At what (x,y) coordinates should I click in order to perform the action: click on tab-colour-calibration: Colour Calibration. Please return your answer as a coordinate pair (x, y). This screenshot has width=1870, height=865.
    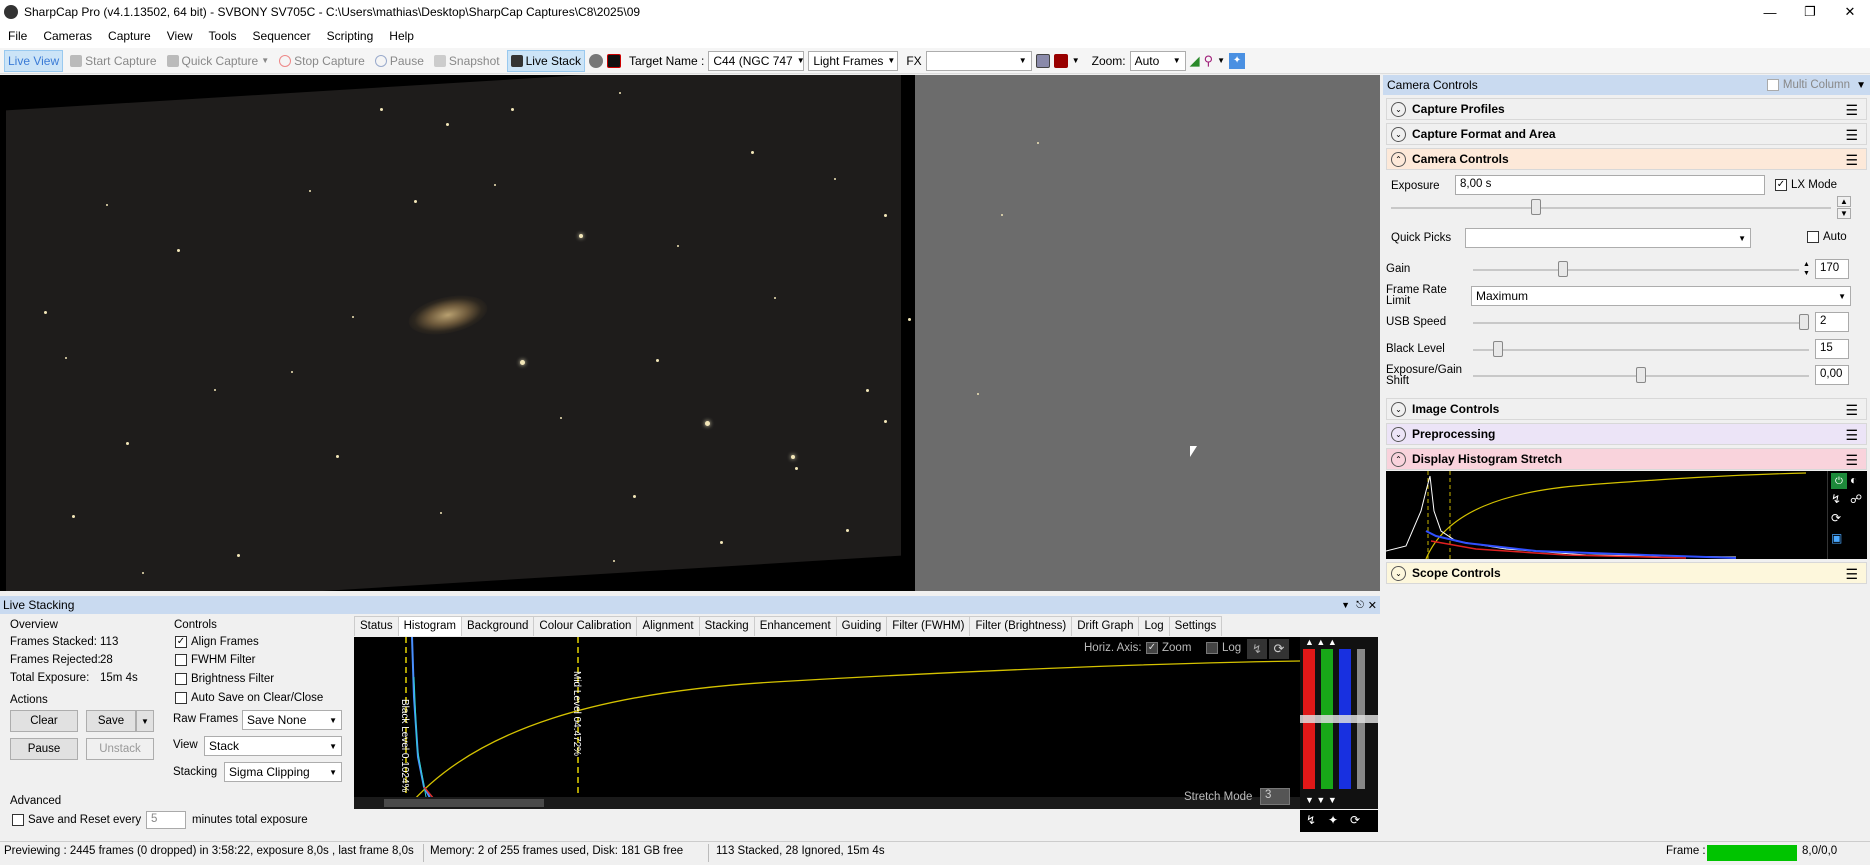
    Looking at the image, I should click on (585, 626).